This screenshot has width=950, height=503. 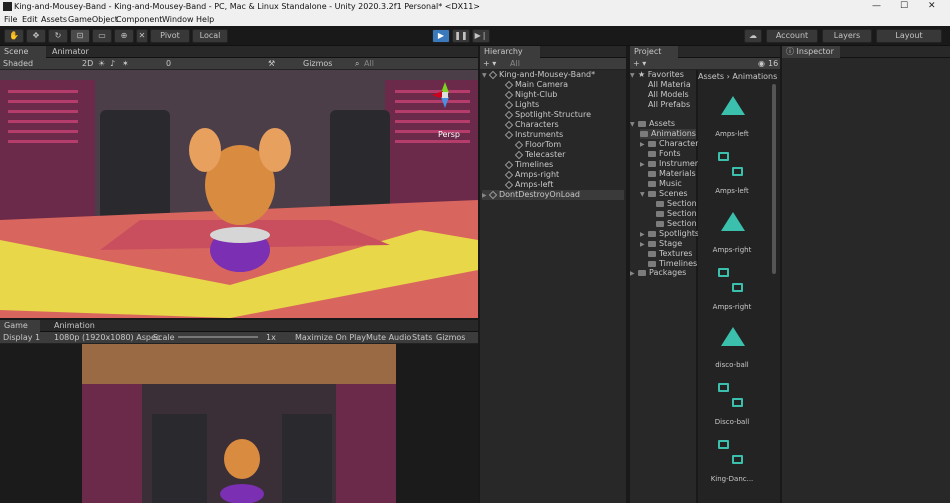 What do you see at coordinates (317, 63) in the screenshot?
I see `gizmos-dropdown: Gizmos` at bounding box center [317, 63].